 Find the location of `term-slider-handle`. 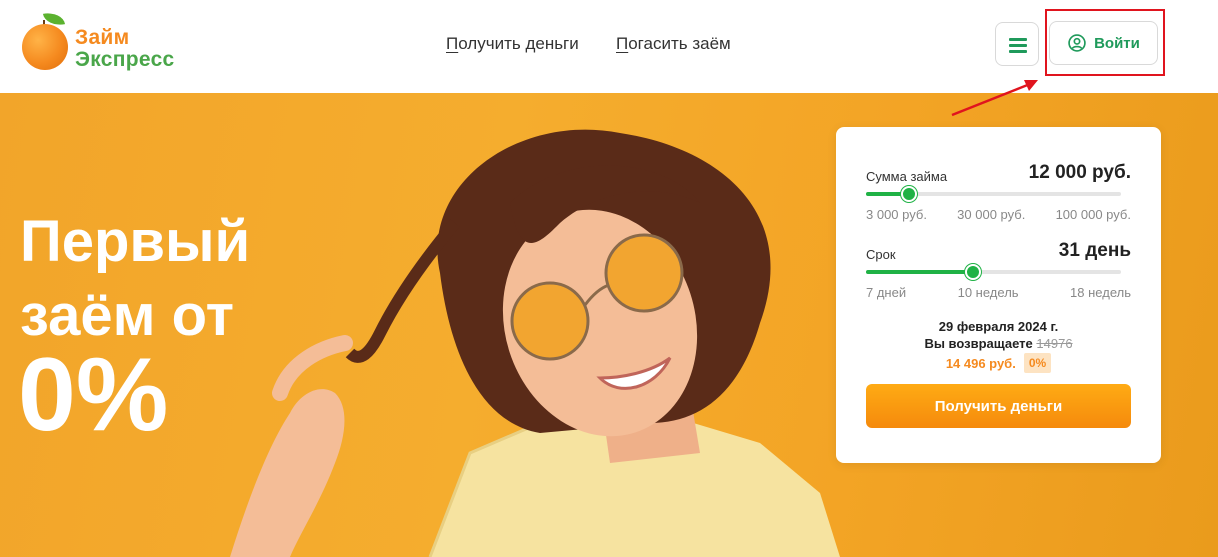

term-slider-handle is located at coordinates (973, 272).